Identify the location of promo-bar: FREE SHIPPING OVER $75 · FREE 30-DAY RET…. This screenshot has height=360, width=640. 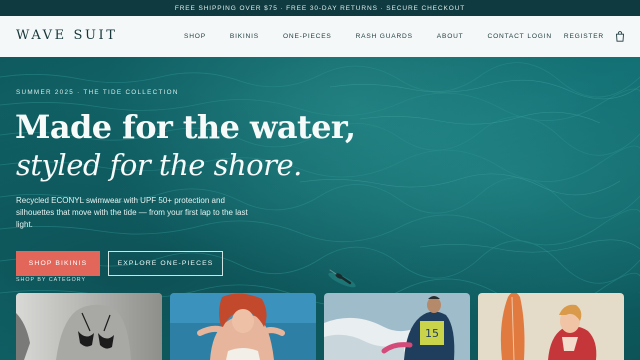
(320, 8).